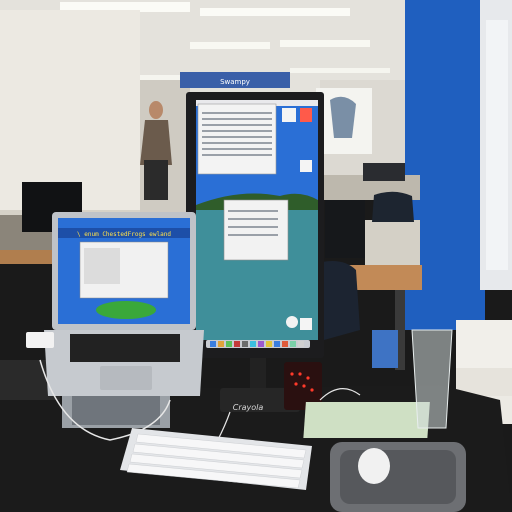 This screenshot has width=512, height=512. I want to click on poster-art, so click(343, 117).